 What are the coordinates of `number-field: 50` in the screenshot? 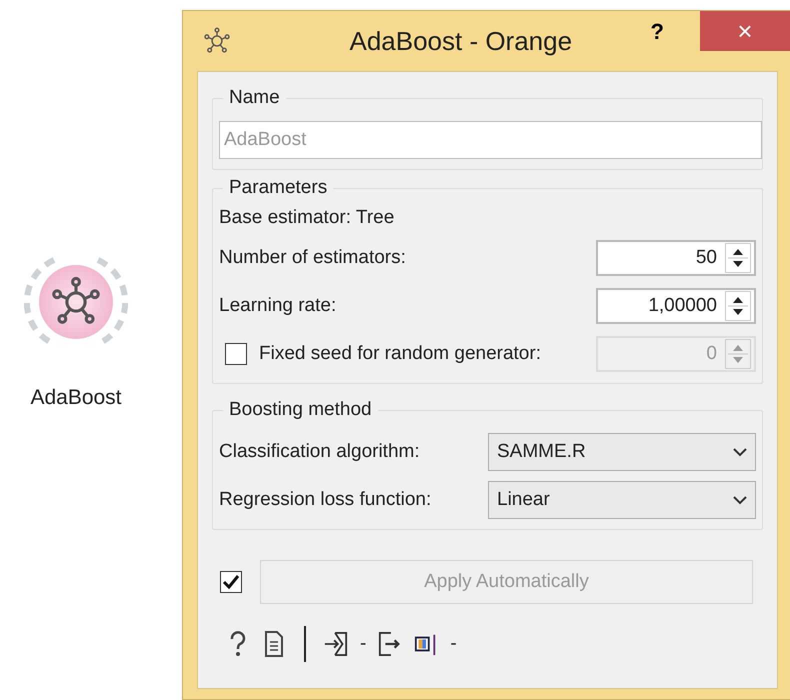 It's located at (676, 258).